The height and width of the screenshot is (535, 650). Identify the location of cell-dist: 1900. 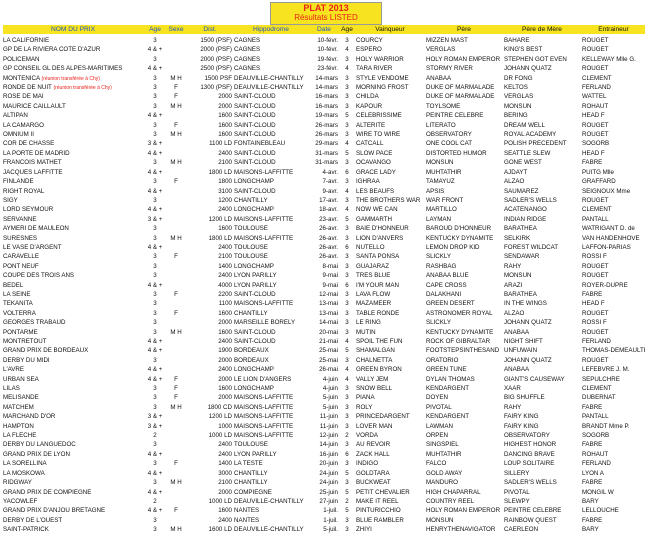
(225, 351).